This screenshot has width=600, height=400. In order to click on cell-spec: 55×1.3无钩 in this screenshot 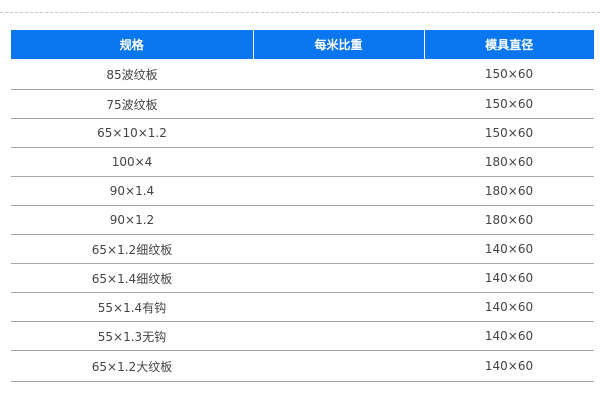, I will do `click(132, 336)`.